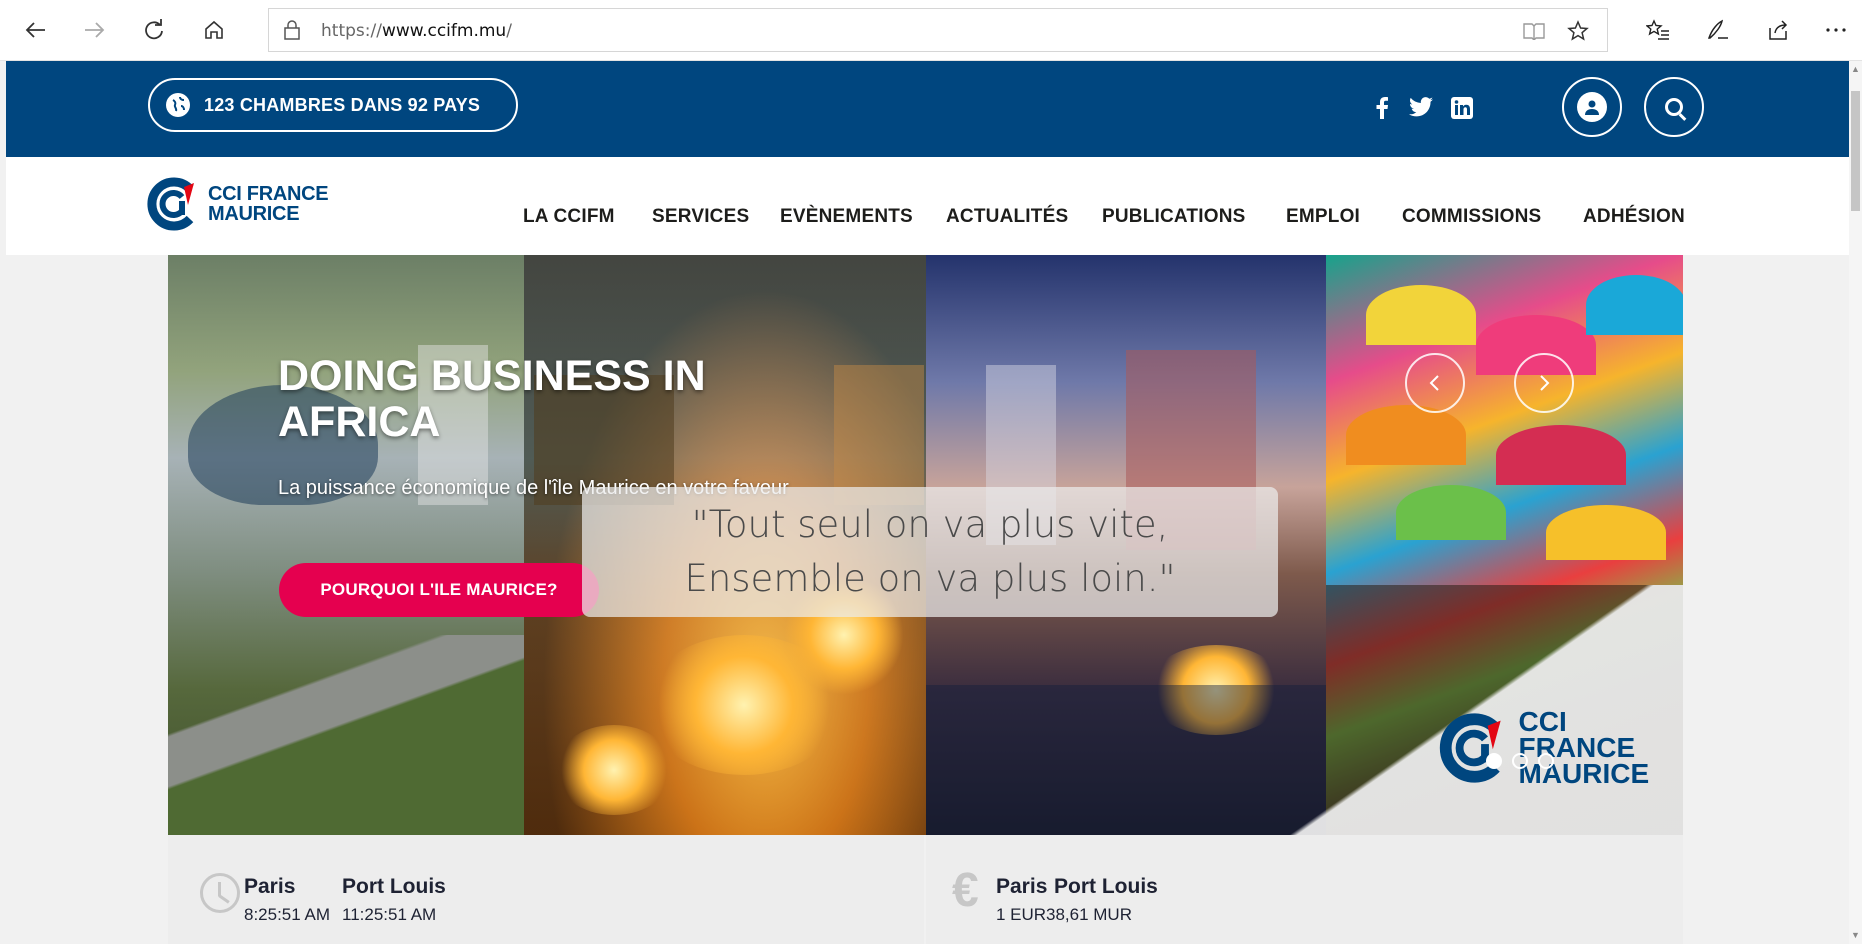  What do you see at coordinates (36, 30) in the screenshot?
I see `back-arrow-icon` at bounding box center [36, 30].